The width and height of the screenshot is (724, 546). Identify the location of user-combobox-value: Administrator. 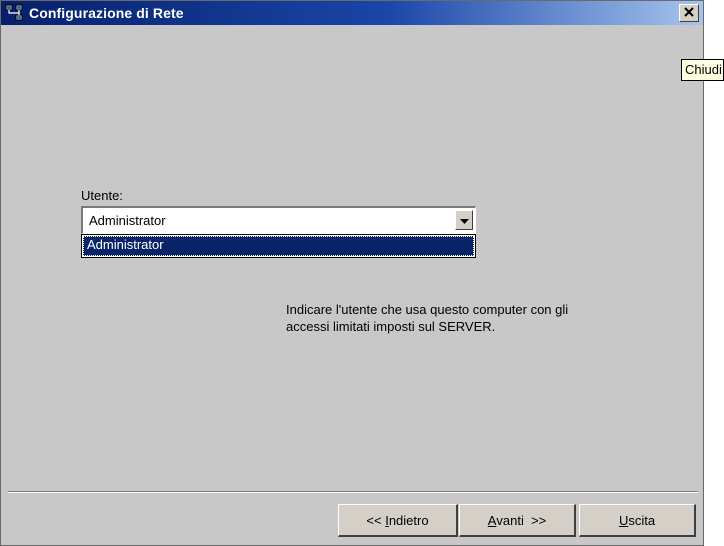
(127, 220).